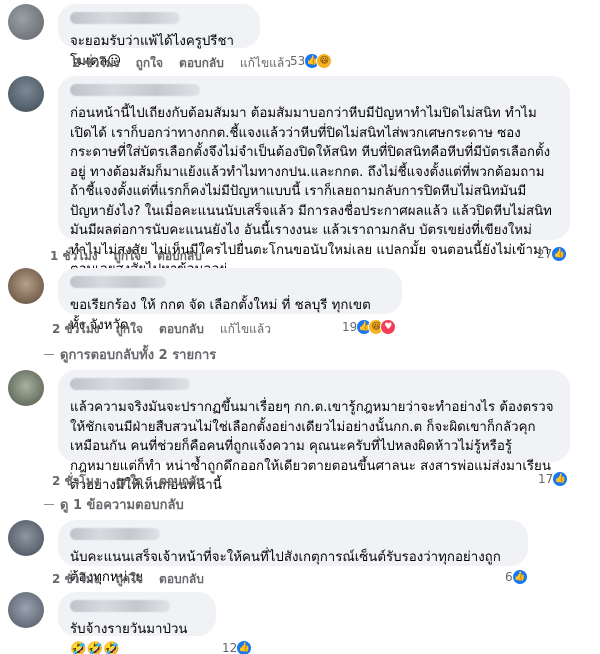  I want to click on view-replies-link: ดูการตอบกลับทั้ง 2 รายการ, so click(130, 354).